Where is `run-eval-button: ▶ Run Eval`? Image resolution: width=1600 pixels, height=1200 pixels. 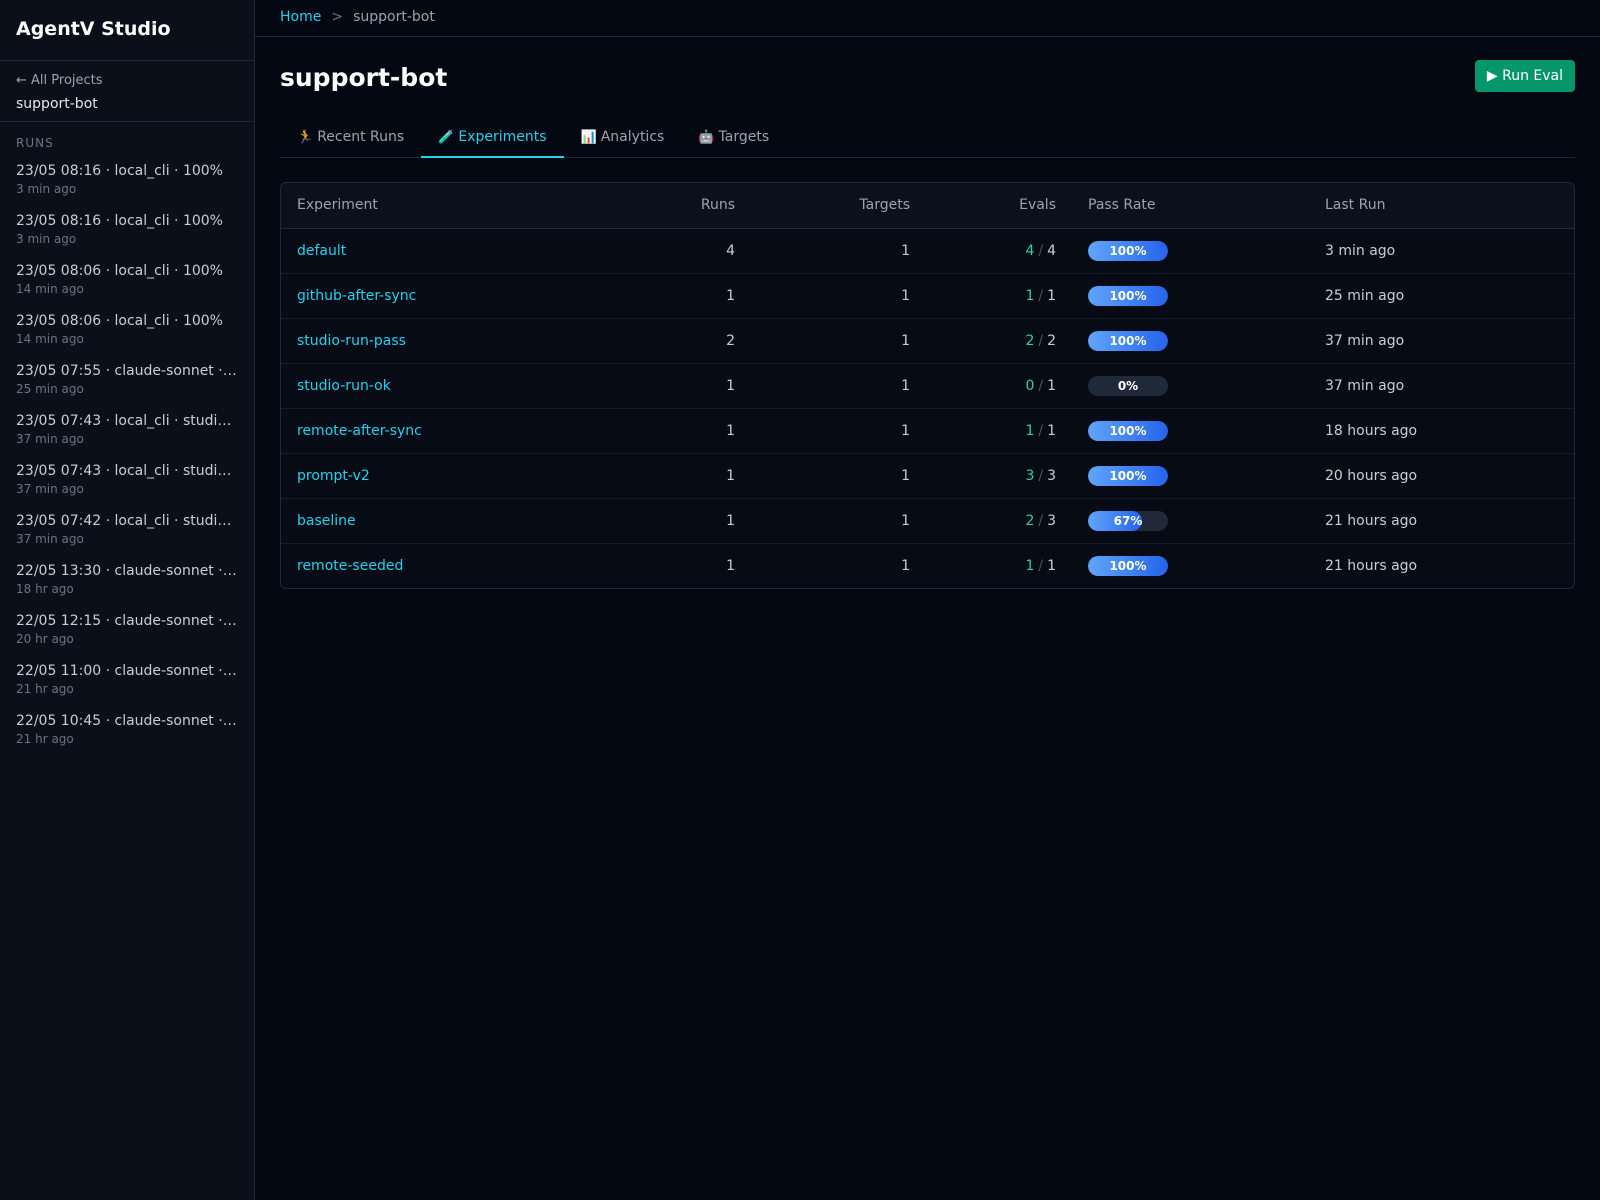
run-eval-button: ▶ Run Eval is located at coordinates (1524, 76).